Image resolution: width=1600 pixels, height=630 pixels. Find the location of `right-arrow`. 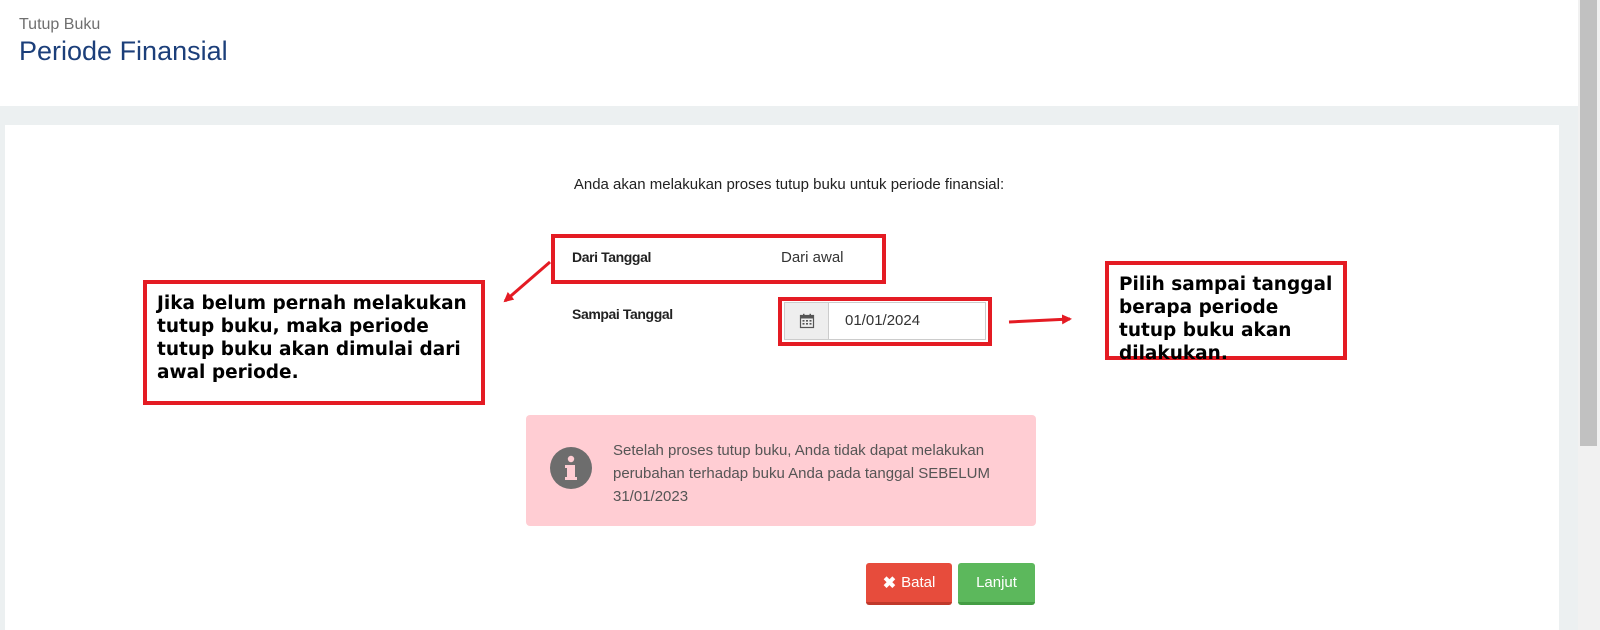

right-arrow is located at coordinates (1040, 319).